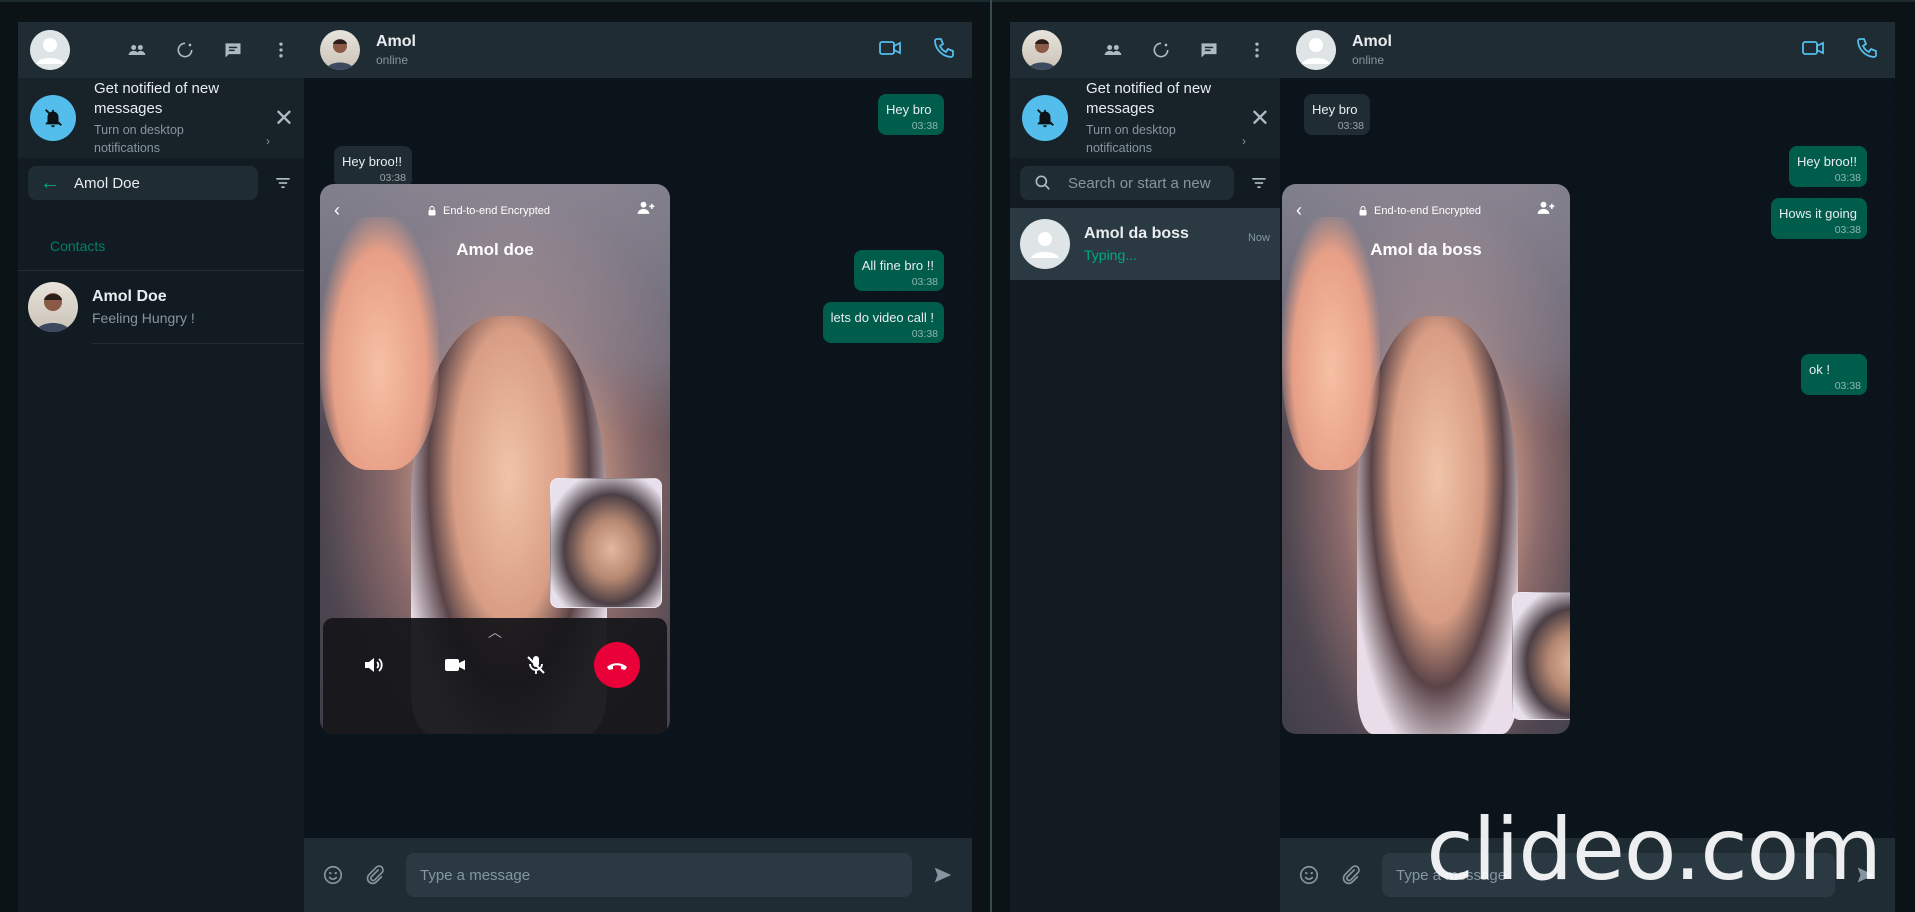 This screenshot has width=1915, height=912. I want to click on bell-off-icon, so click(1045, 118).